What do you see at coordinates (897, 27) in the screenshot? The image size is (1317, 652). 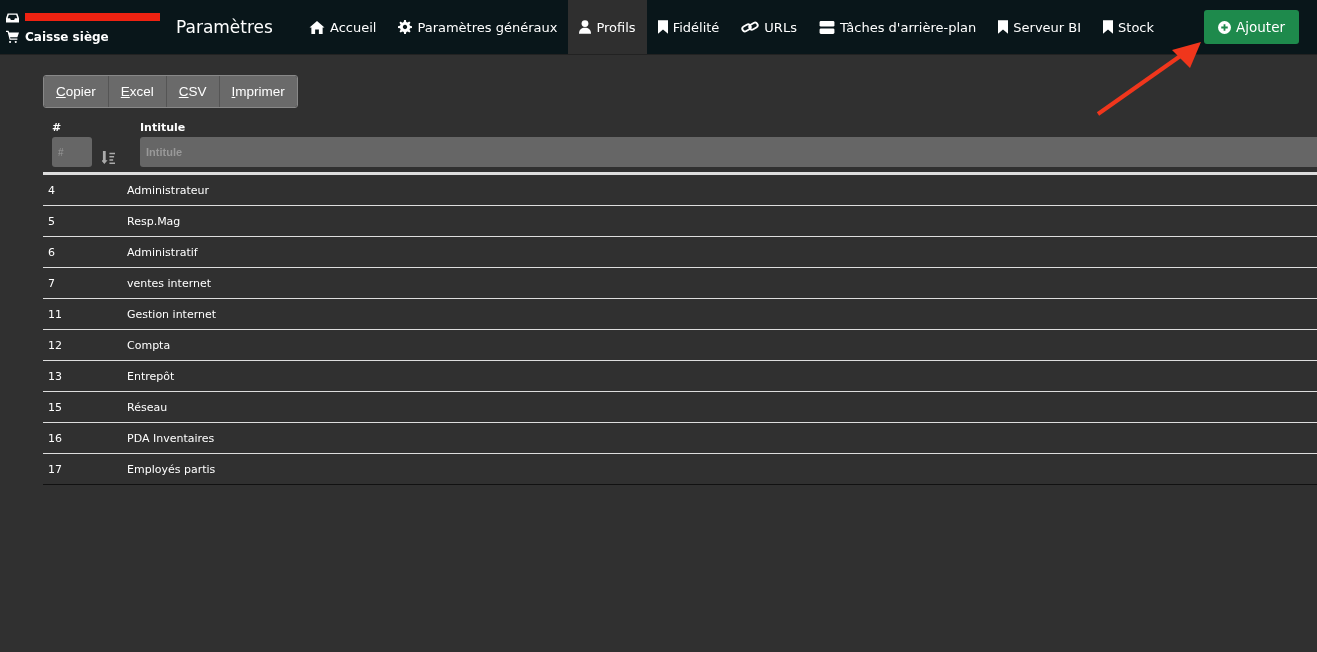 I see `nav-tab: Tâches d'arrière-plan` at bounding box center [897, 27].